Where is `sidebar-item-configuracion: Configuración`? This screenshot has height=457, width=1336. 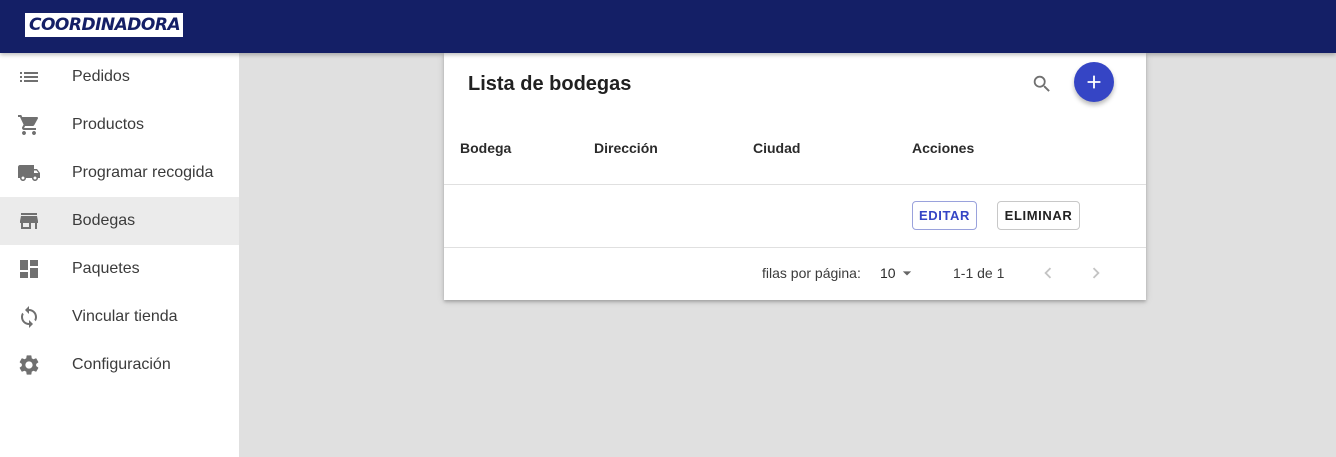
sidebar-item-configuracion: Configuración is located at coordinates (119, 365).